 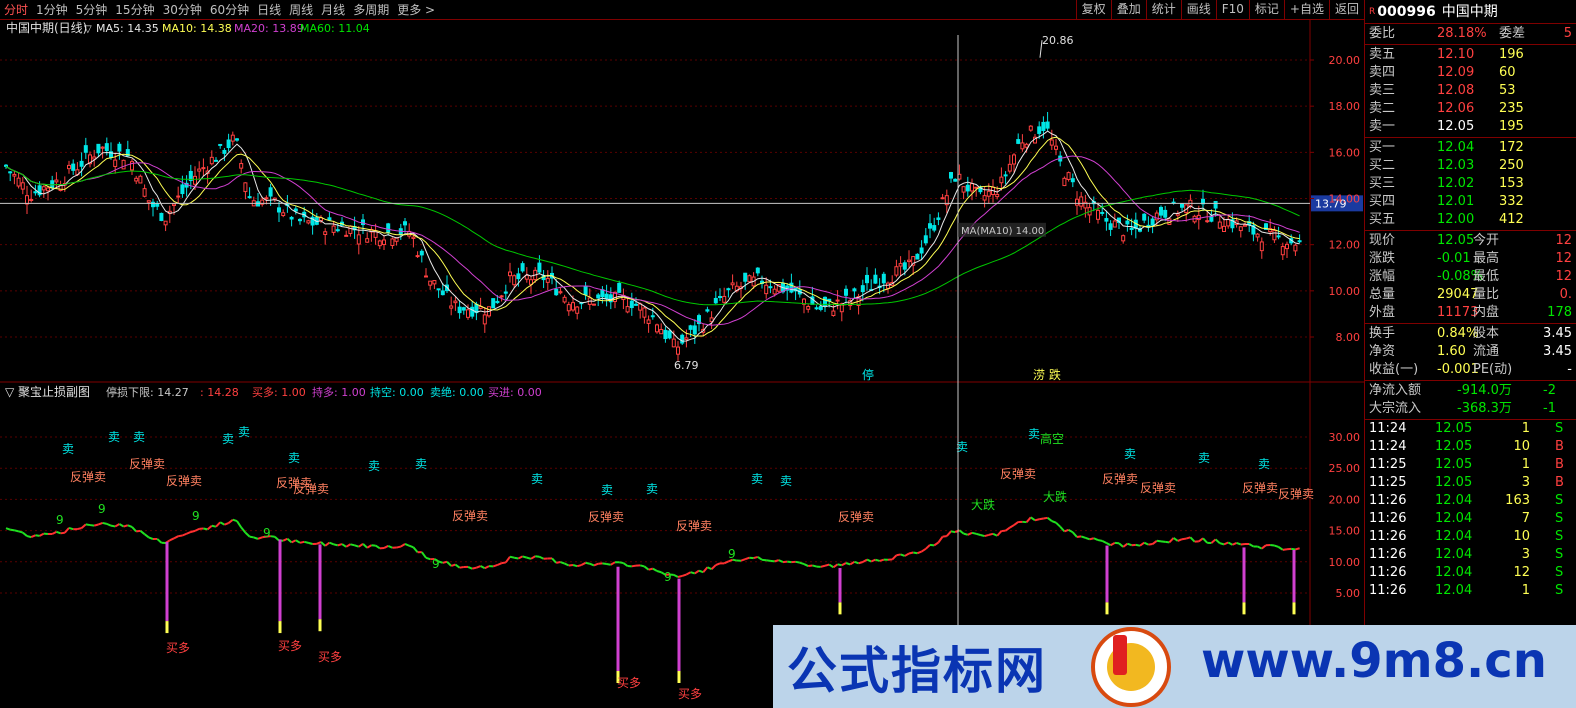 What do you see at coordinates (1232, 10) in the screenshot?
I see `toolbar-button-4: F10` at bounding box center [1232, 10].